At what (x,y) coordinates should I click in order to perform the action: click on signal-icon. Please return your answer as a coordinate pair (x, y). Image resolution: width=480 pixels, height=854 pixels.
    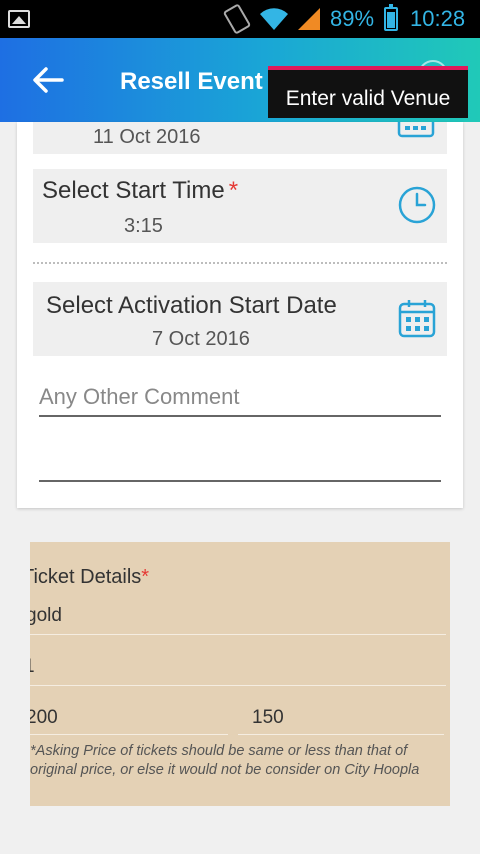
    Looking at the image, I should click on (309, 19).